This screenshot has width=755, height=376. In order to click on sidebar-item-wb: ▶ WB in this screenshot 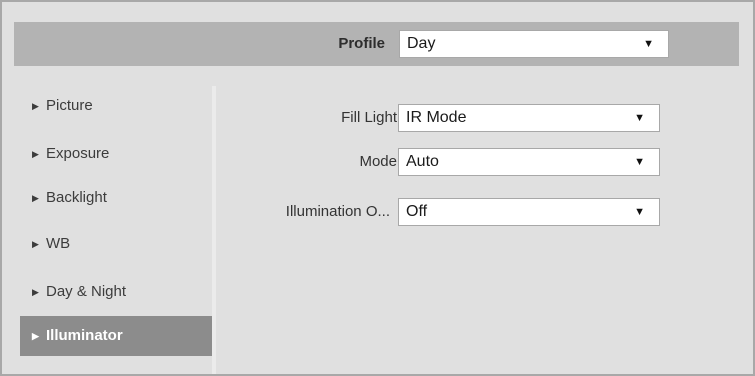, I will do `click(116, 244)`.